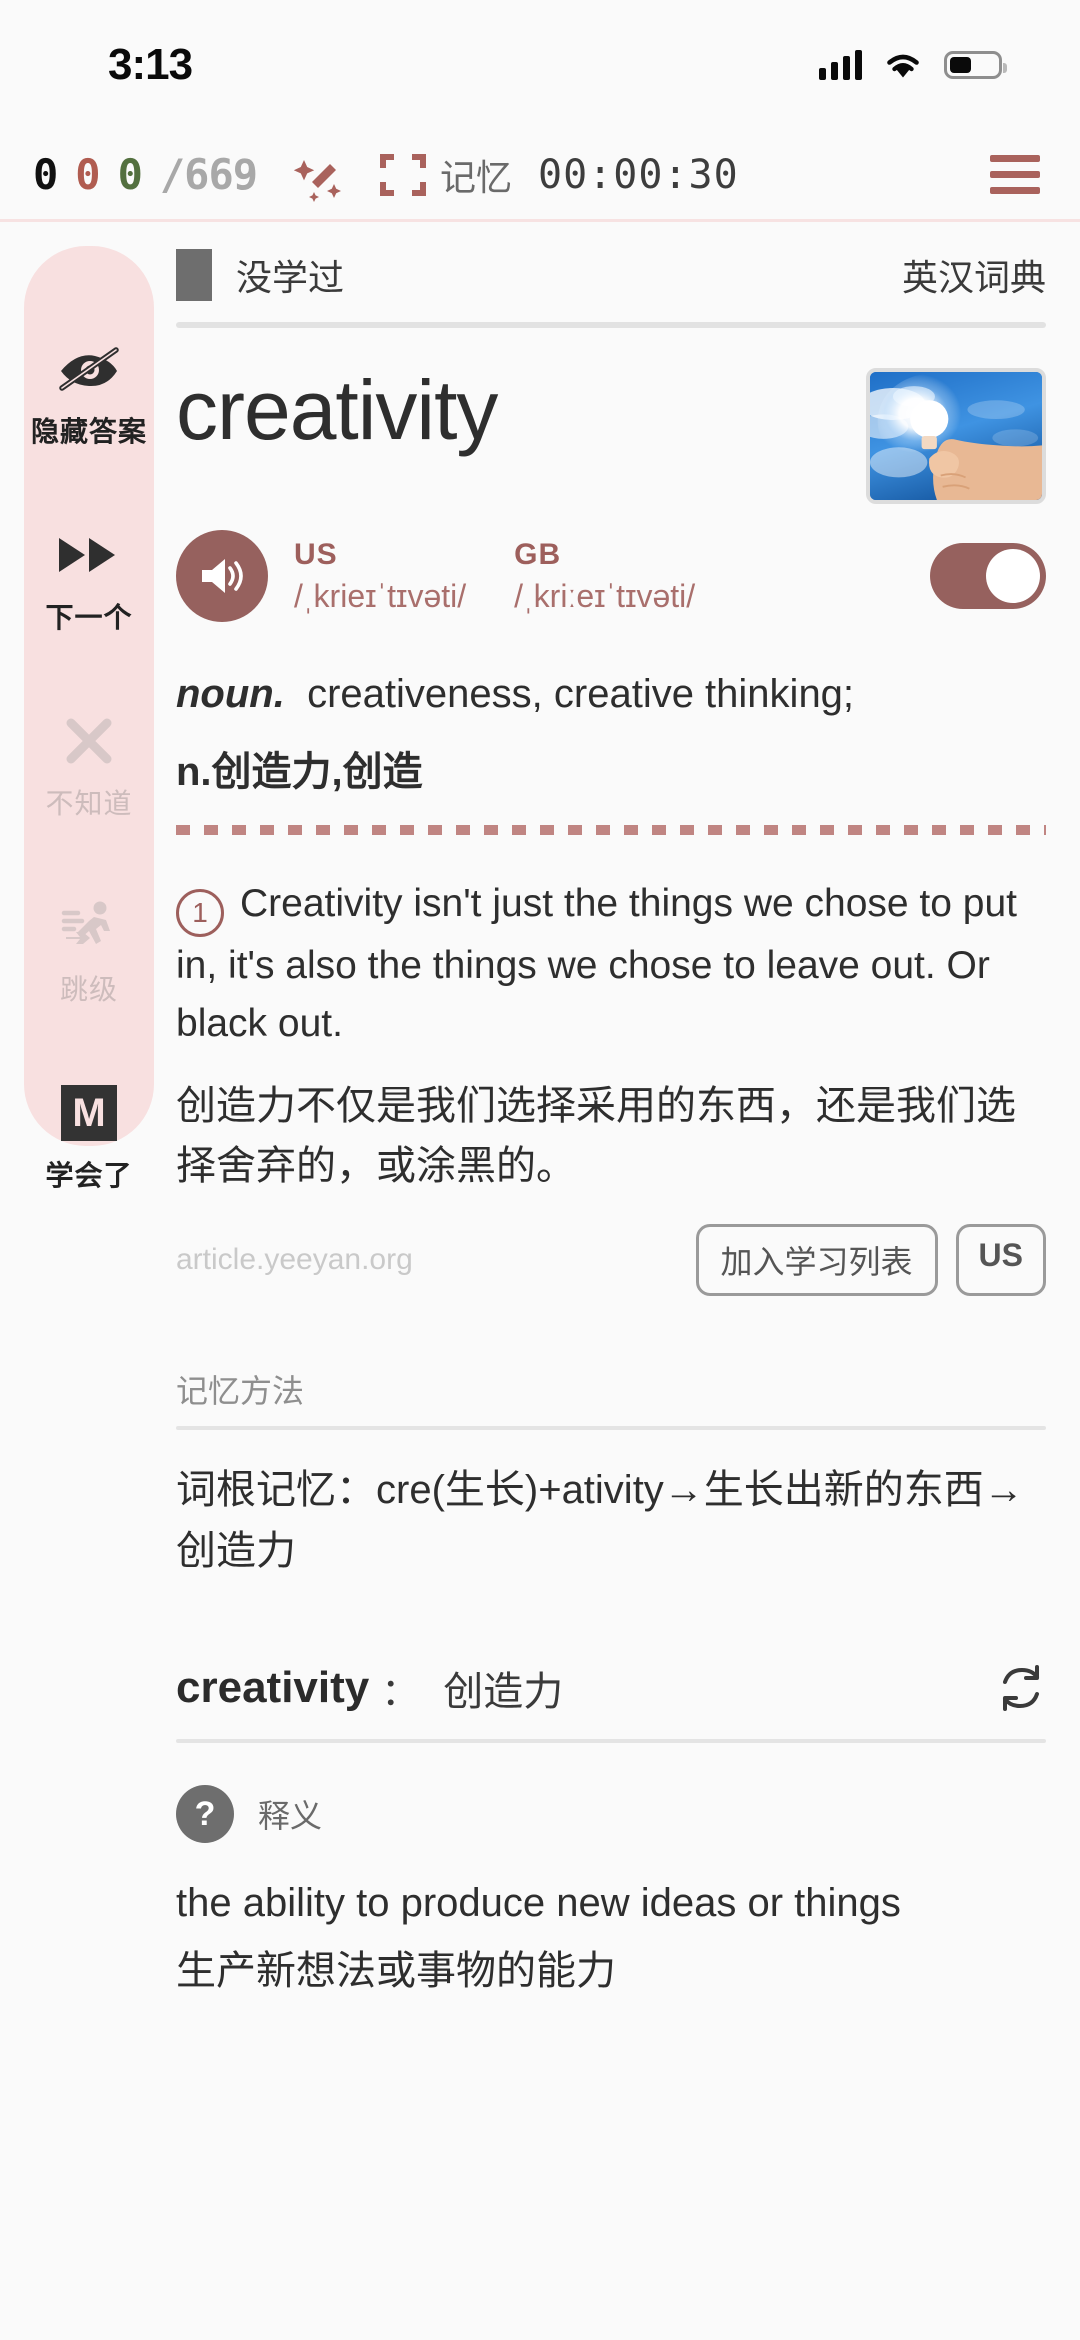  Describe the element at coordinates (596, 1135) in the screenshot. I see `example-cn: 创造力不仅是我们选择采用的东西，还是我们选择舍弃的，或涂黑的。` at that location.